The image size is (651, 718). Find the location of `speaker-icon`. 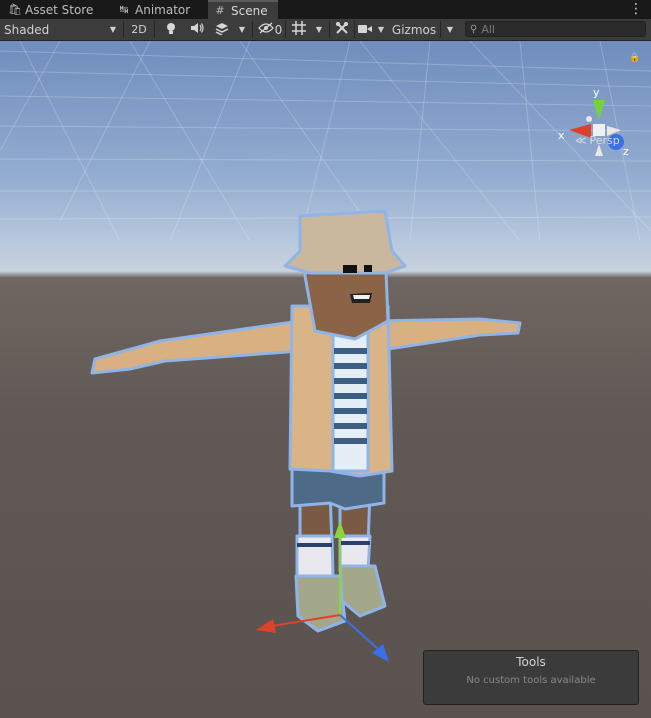

speaker-icon is located at coordinates (197, 29).